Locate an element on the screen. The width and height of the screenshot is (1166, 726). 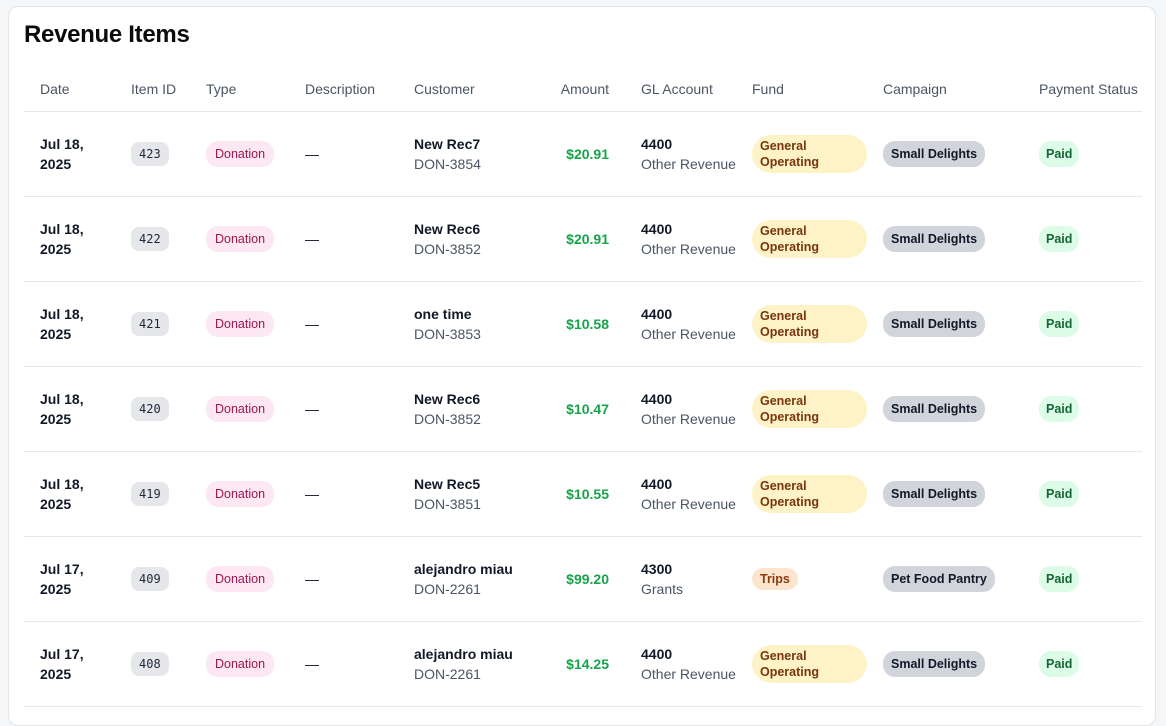
item-id-badge: 419 is located at coordinates (150, 494).